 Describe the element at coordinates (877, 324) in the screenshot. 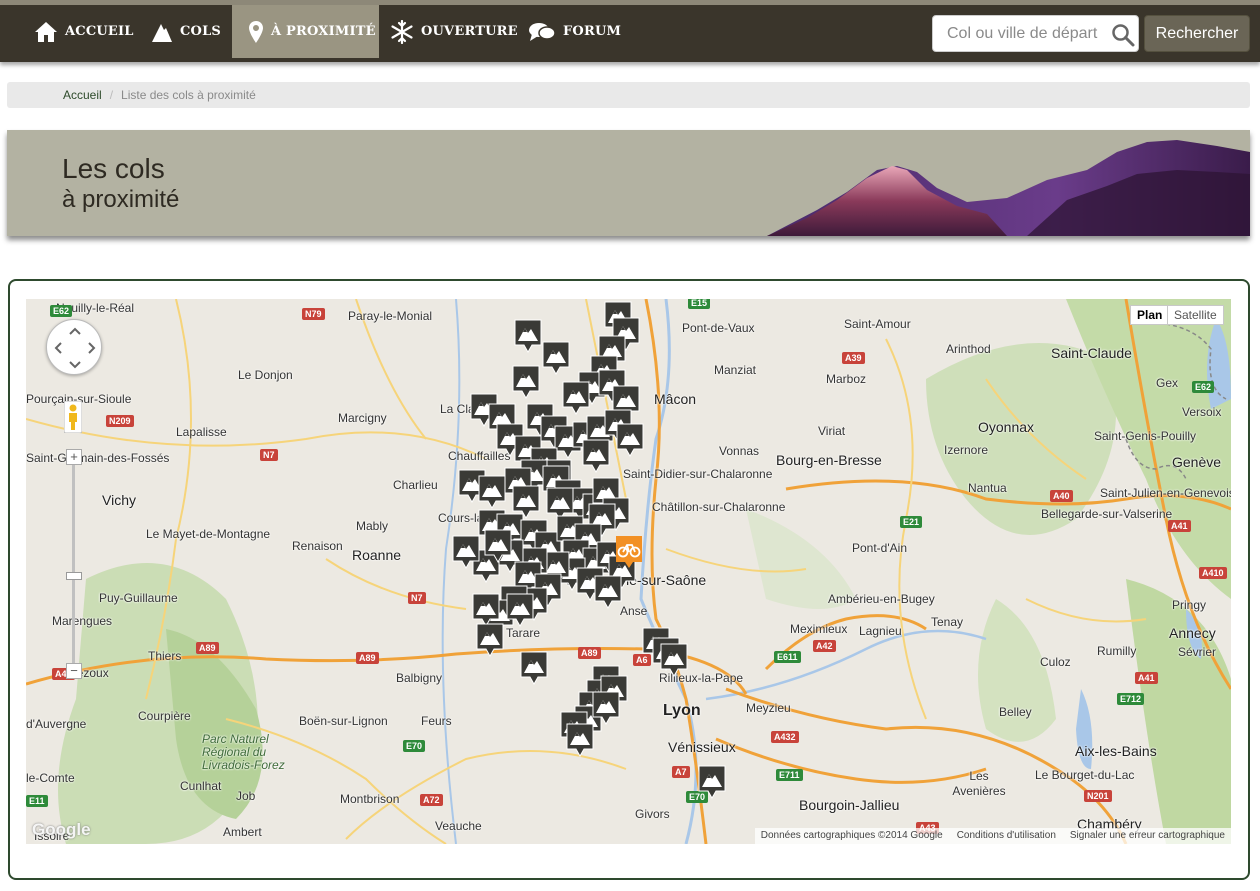

I see `map-town-label: Saint-Amour` at that location.